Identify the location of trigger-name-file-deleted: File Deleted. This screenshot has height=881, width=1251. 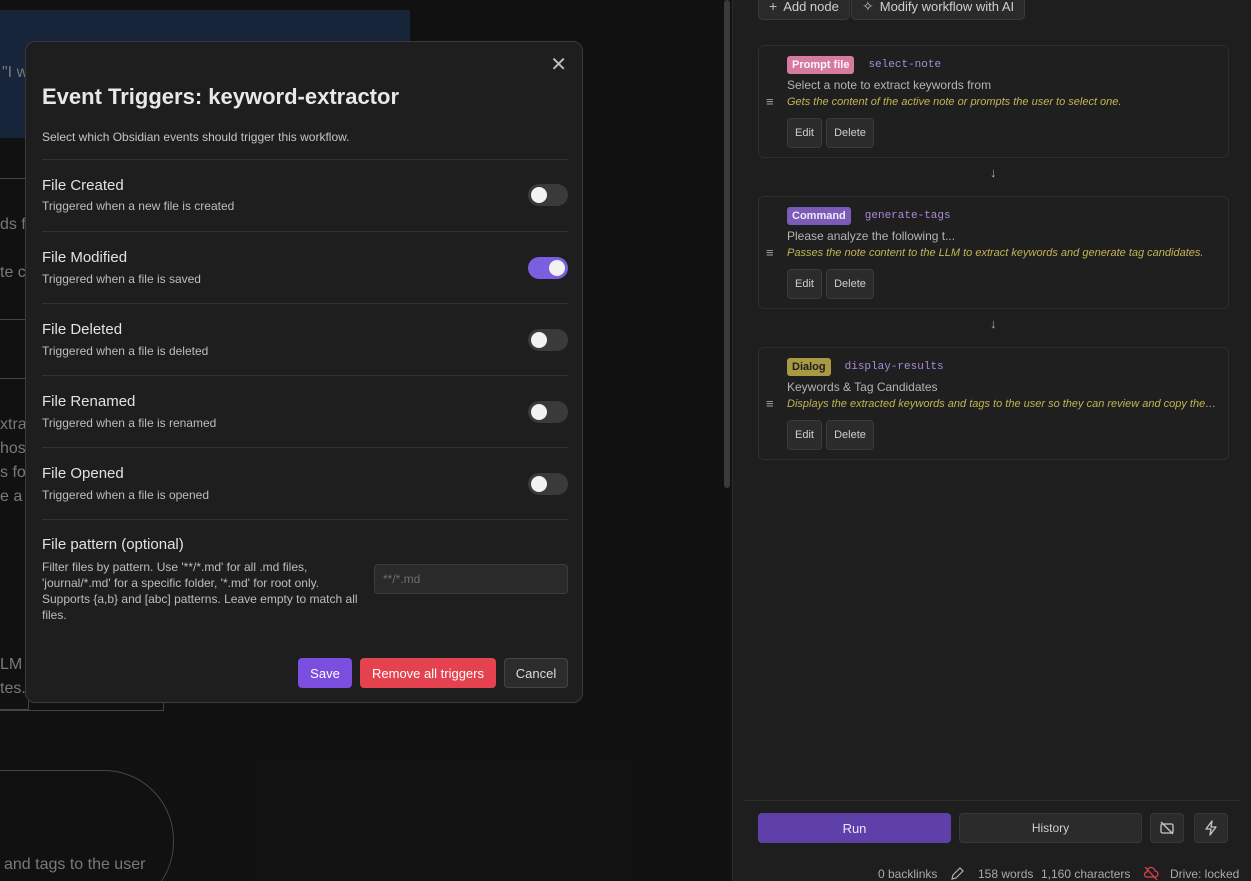
(82, 329).